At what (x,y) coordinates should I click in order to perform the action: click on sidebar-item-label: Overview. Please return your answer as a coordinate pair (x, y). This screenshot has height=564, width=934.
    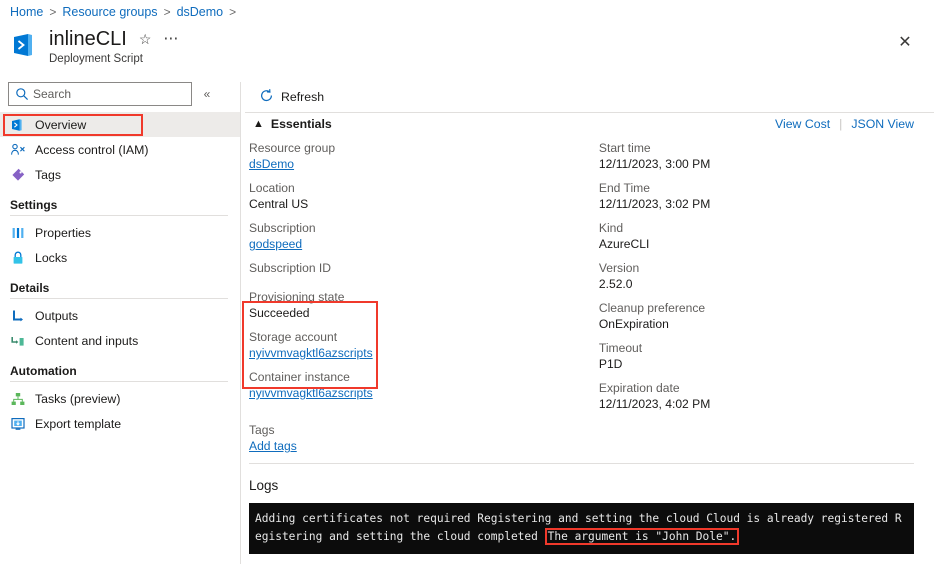
    Looking at the image, I should click on (61, 124).